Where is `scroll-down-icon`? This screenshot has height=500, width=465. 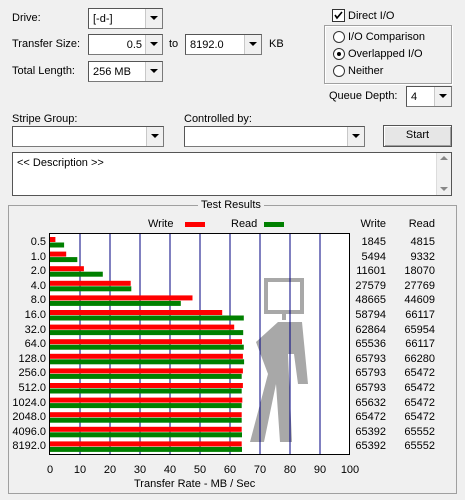
scroll-down-icon is located at coordinates (444, 189).